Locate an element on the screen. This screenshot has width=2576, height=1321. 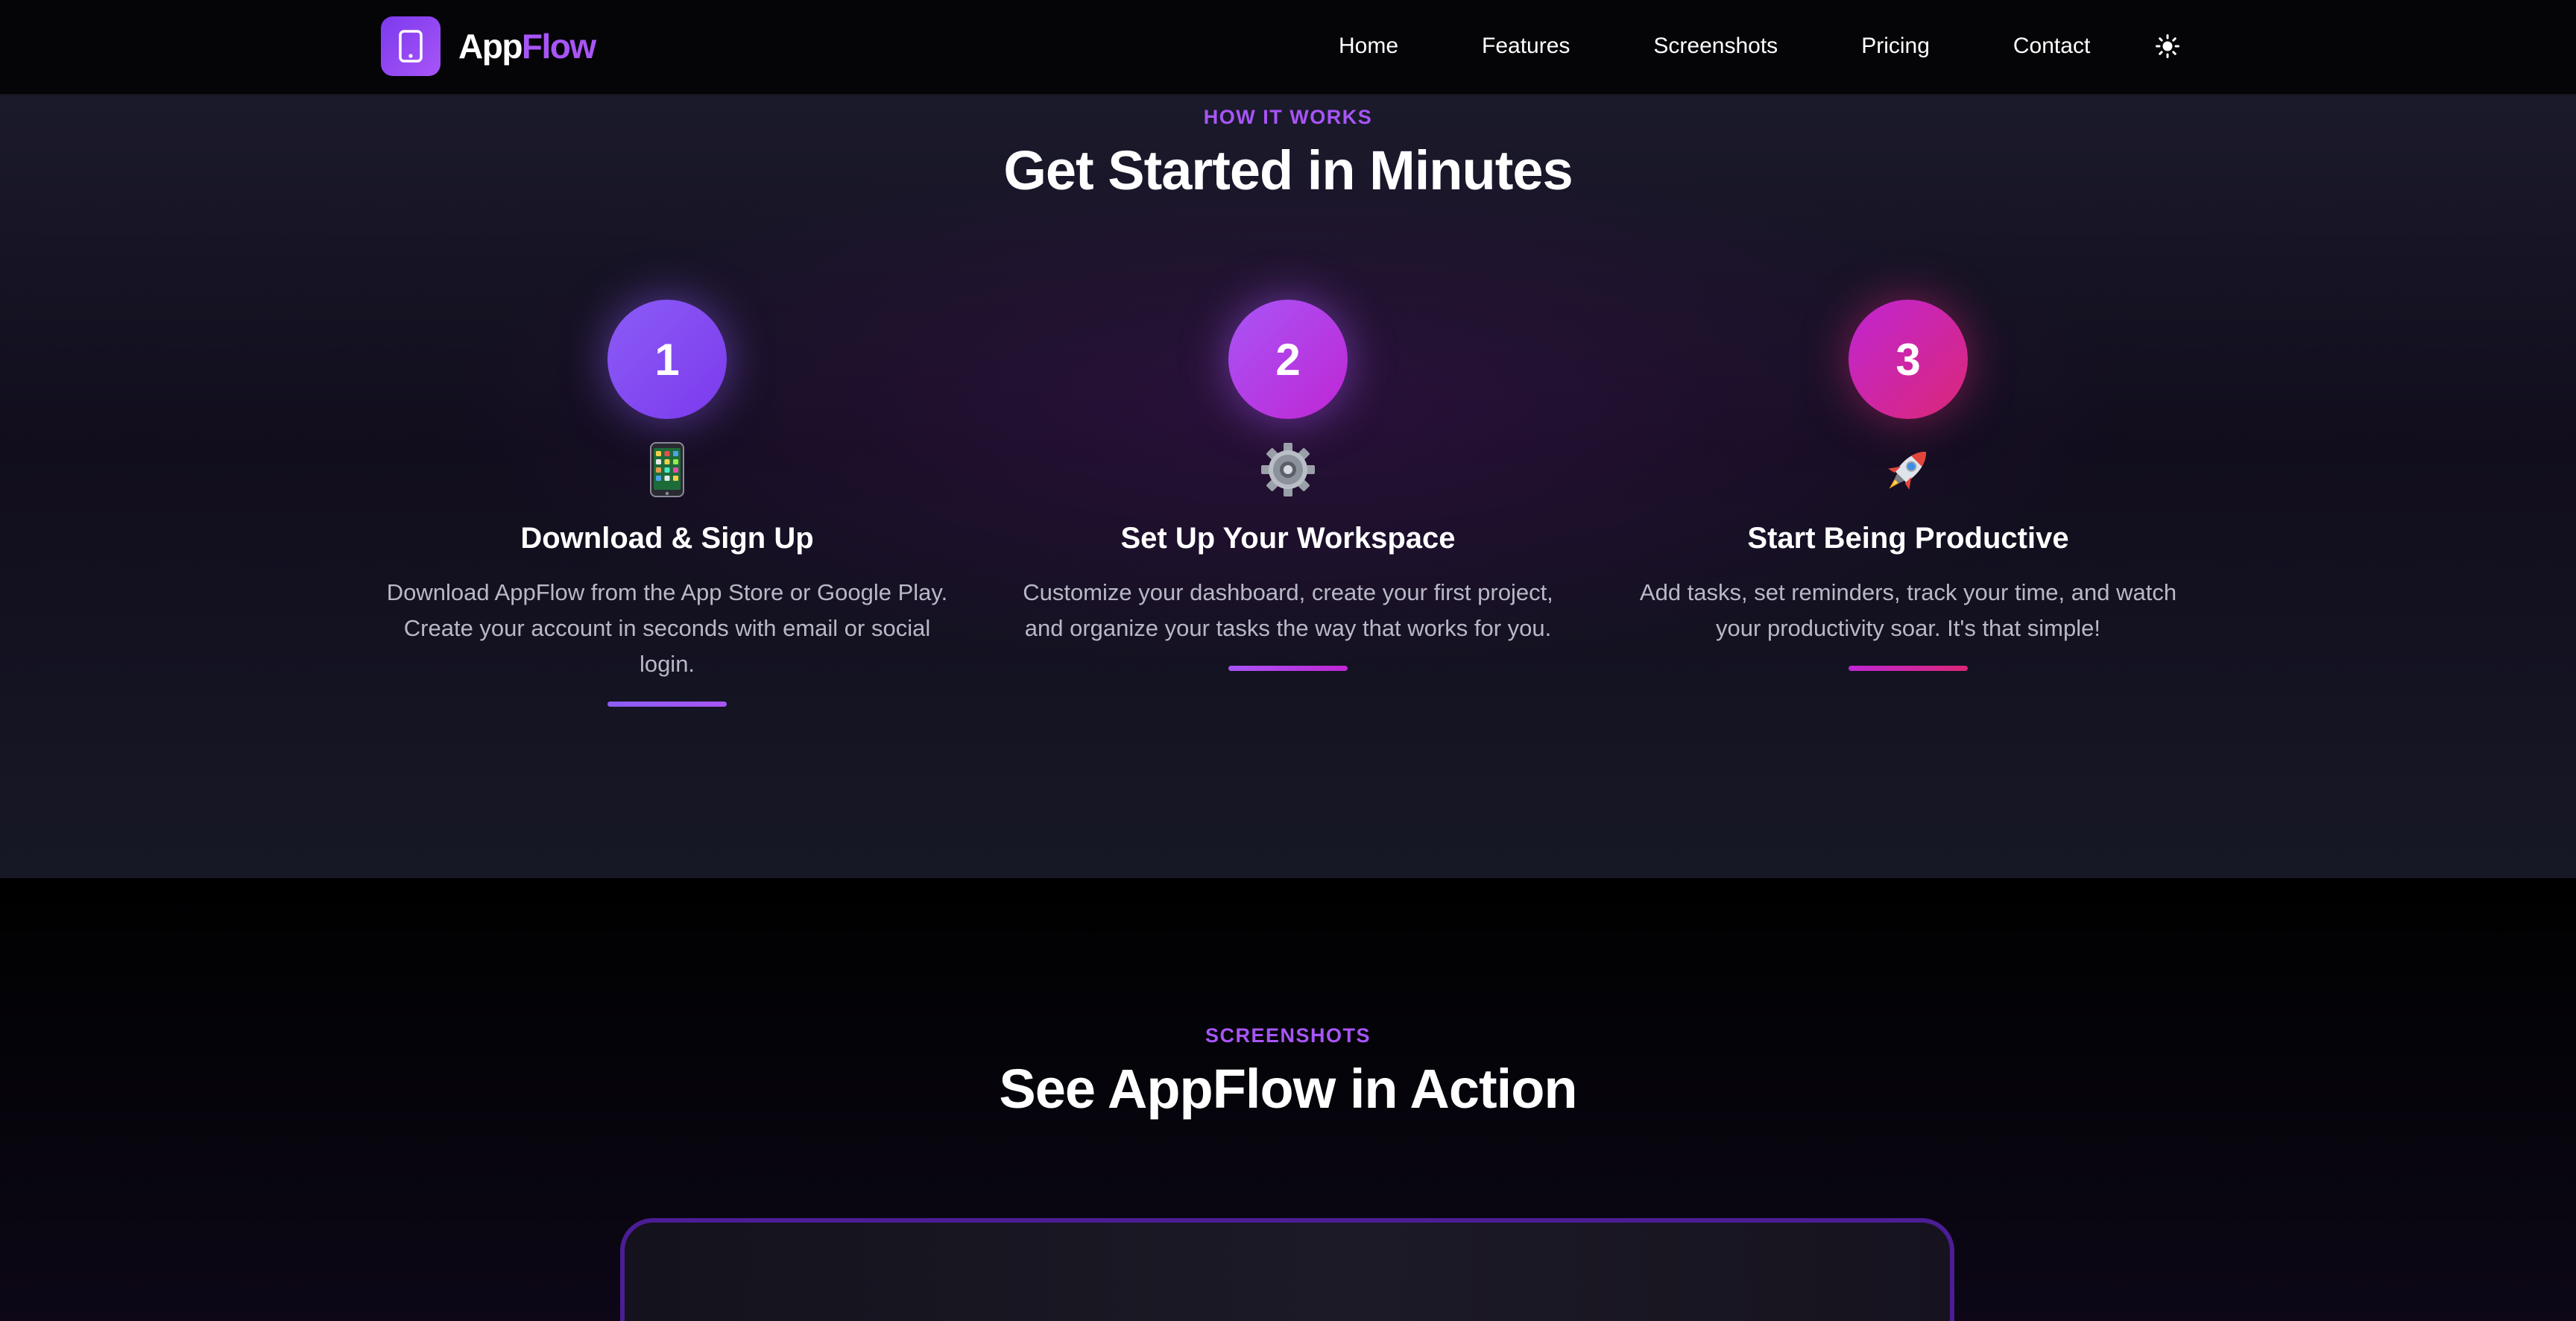
screenshots-title: See AppFlow in Action is located at coordinates (1288, 1089).